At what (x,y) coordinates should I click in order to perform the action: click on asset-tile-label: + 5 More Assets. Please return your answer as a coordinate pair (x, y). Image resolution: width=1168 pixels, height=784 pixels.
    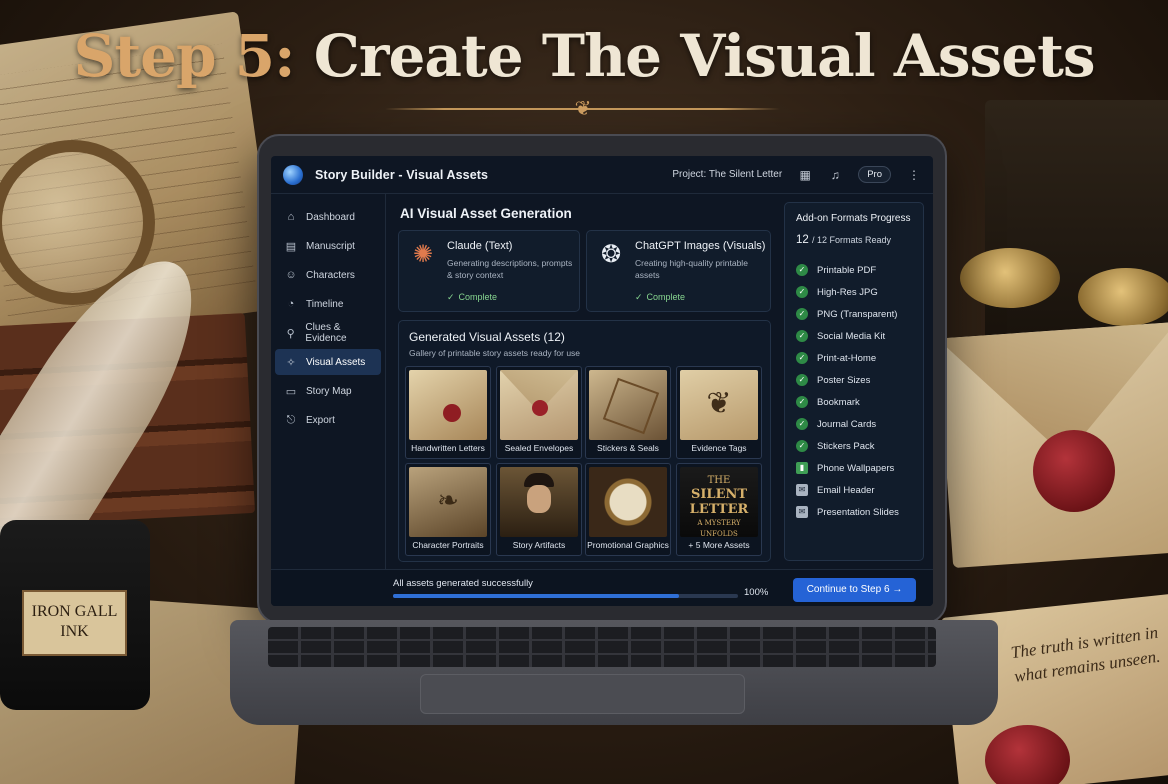
    Looking at the image, I should click on (719, 545).